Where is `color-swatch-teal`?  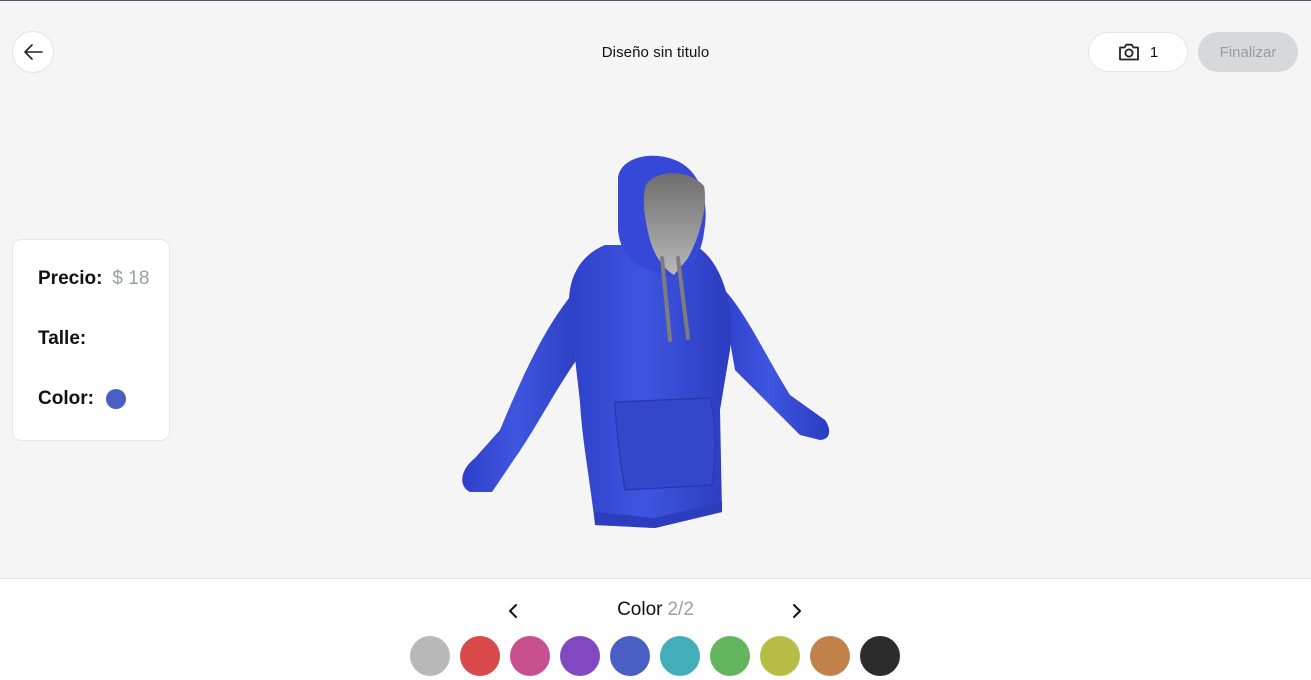
color-swatch-teal is located at coordinates (680, 656).